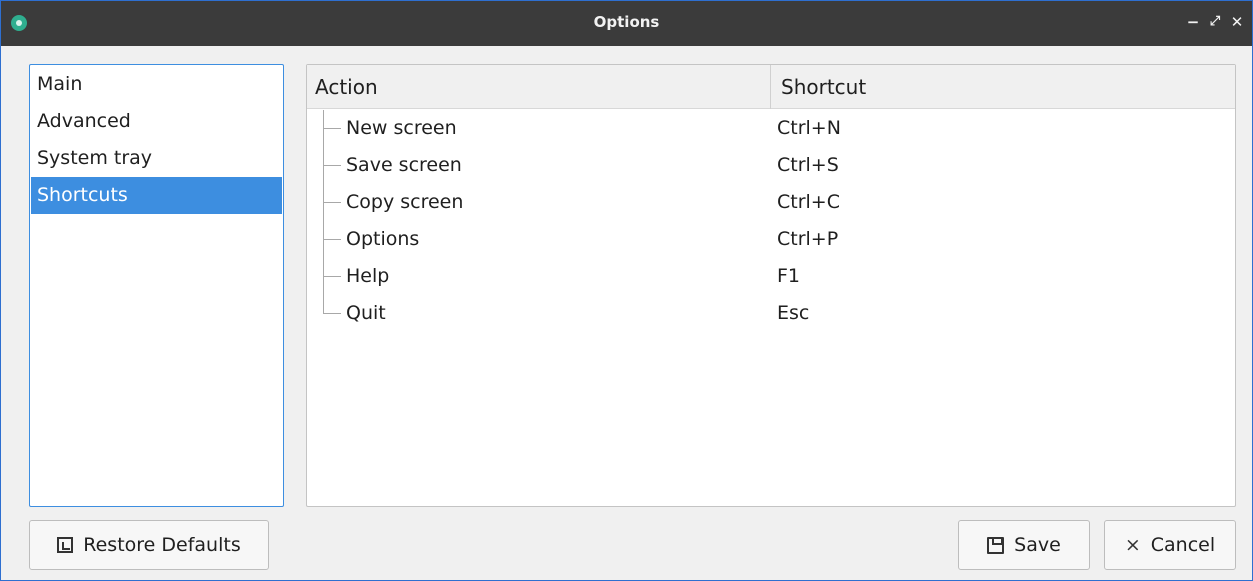 The height and width of the screenshot is (581, 1253). I want to click on table-header: Action Shortcut, so click(771, 87).